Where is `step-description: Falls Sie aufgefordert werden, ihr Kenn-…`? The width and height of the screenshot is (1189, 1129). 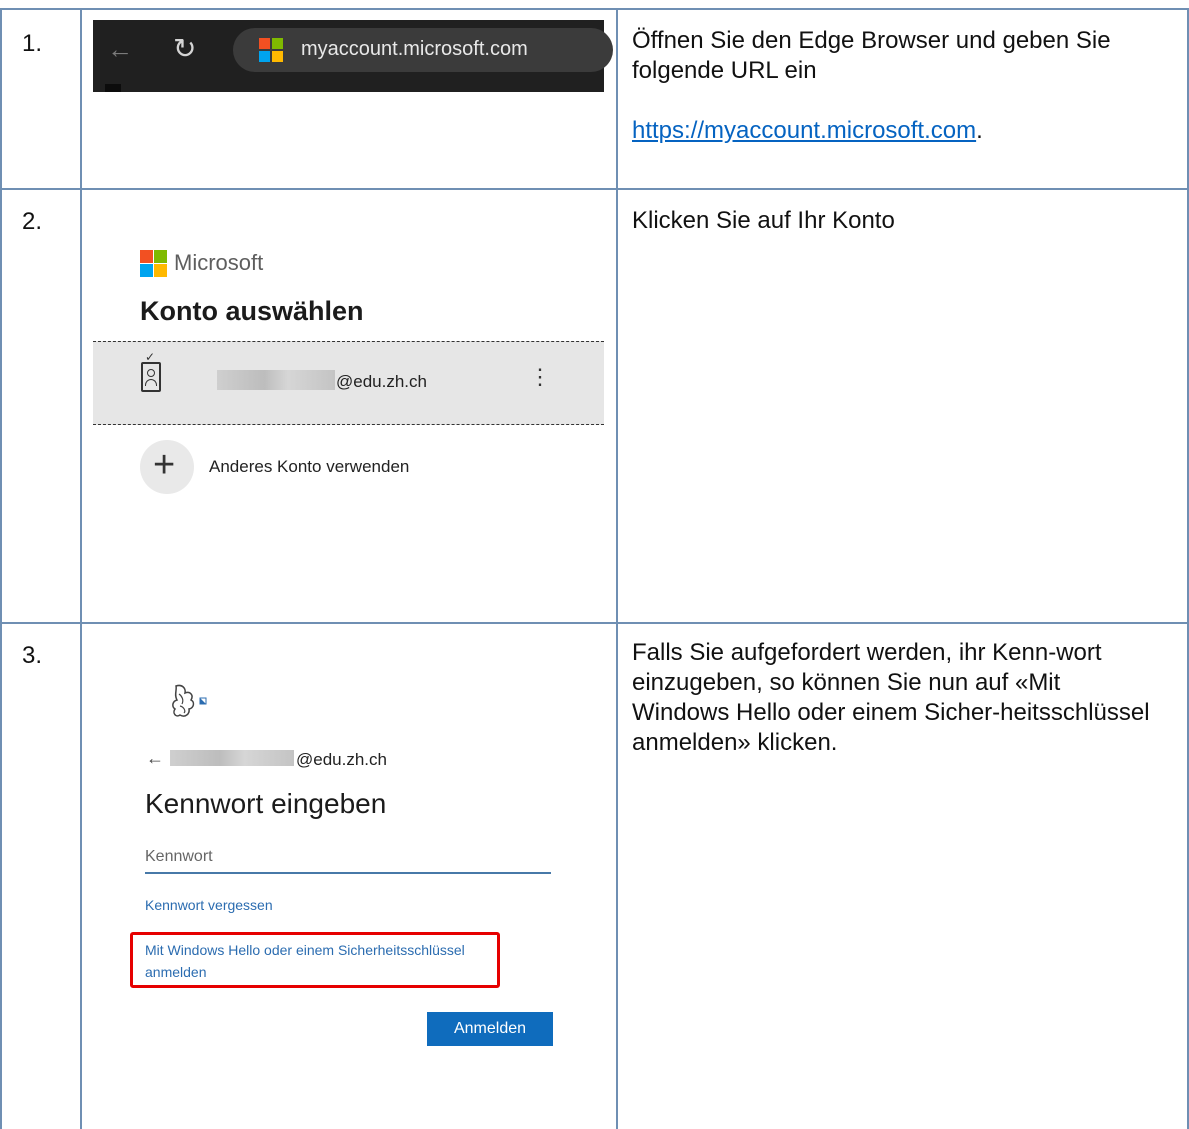
step-description: Falls Sie aufgefordert werden, ihr Kenn-… is located at coordinates (892, 698).